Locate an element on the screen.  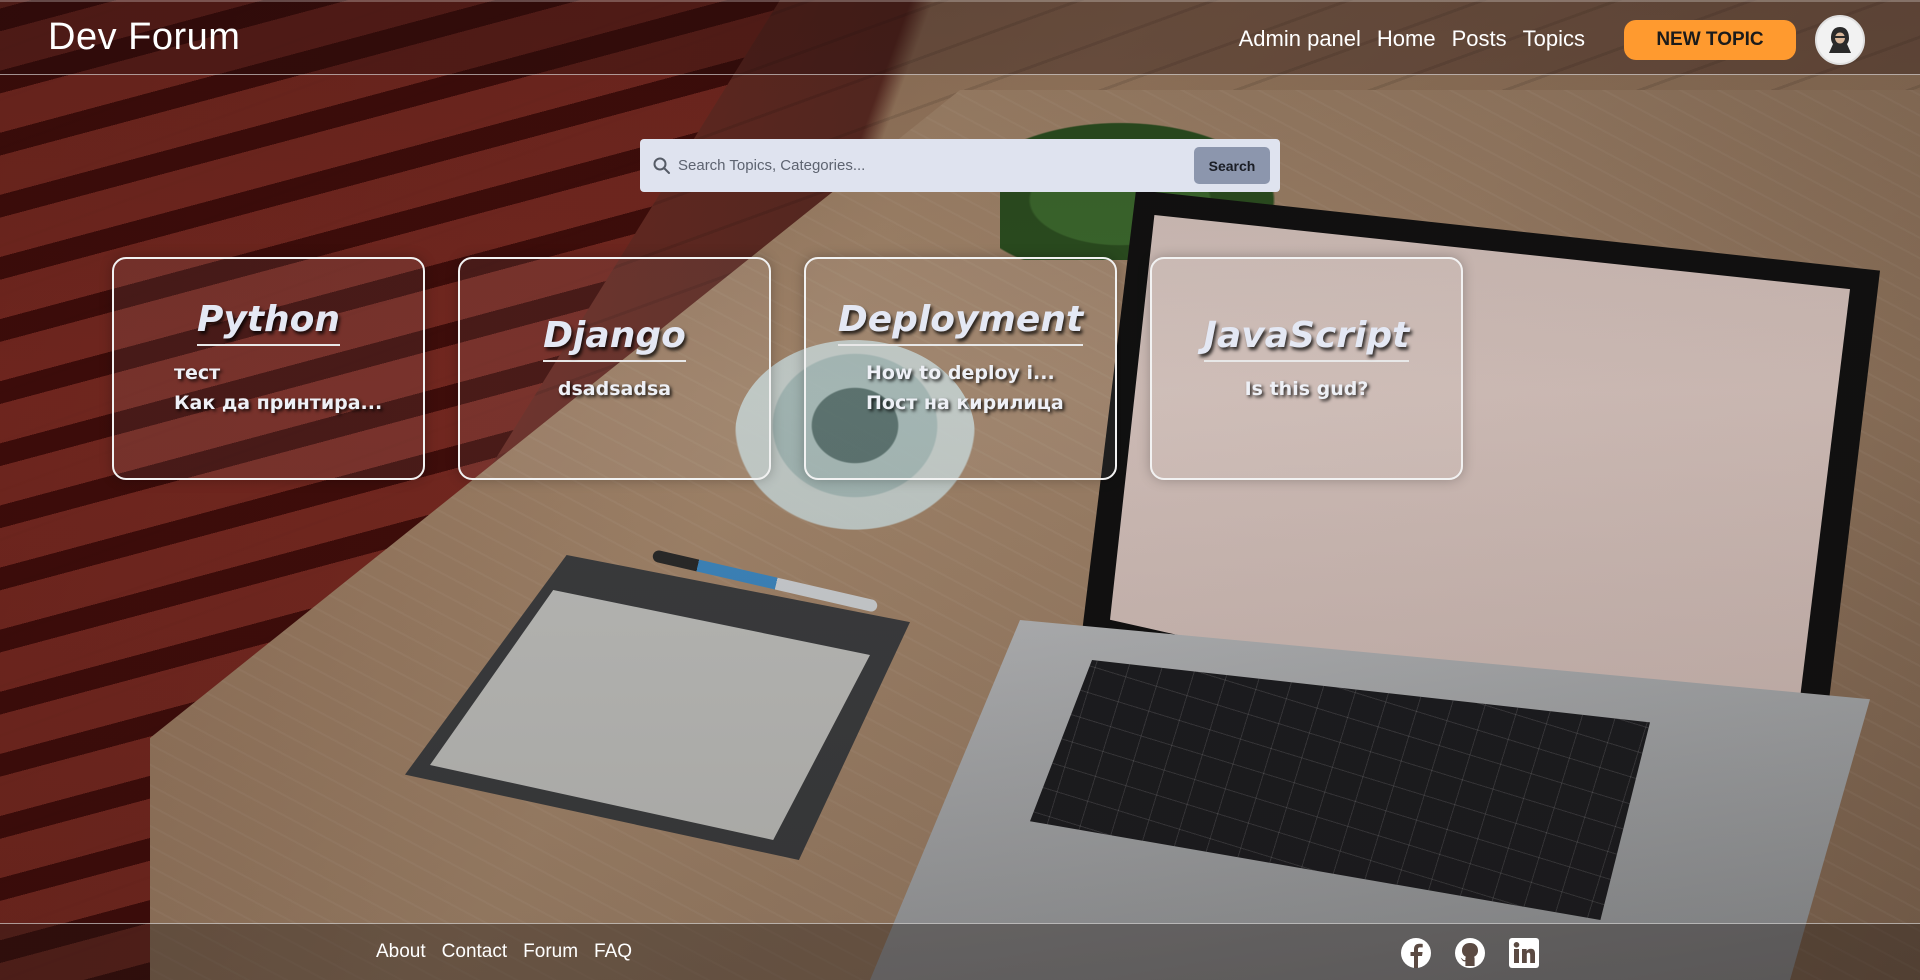
topic-post-link: dsadsadsa is located at coordinates (614, 389).